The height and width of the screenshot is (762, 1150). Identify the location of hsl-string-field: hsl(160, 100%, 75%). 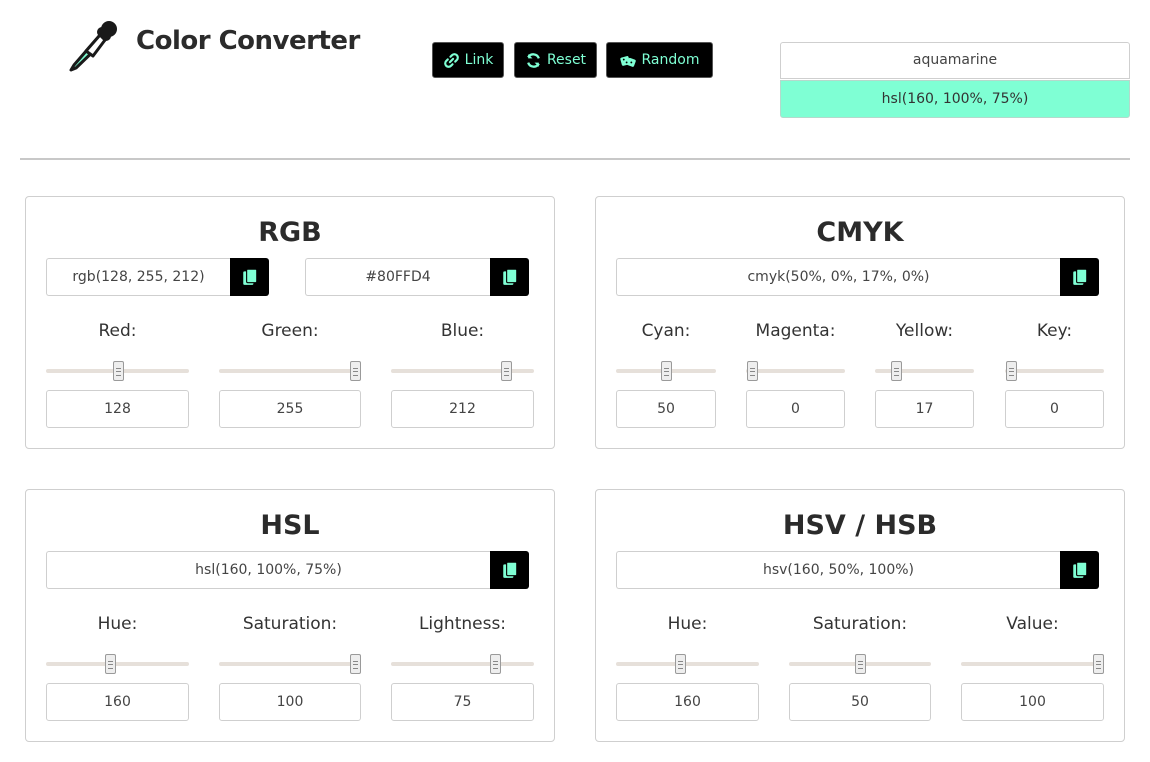
(287, 570).